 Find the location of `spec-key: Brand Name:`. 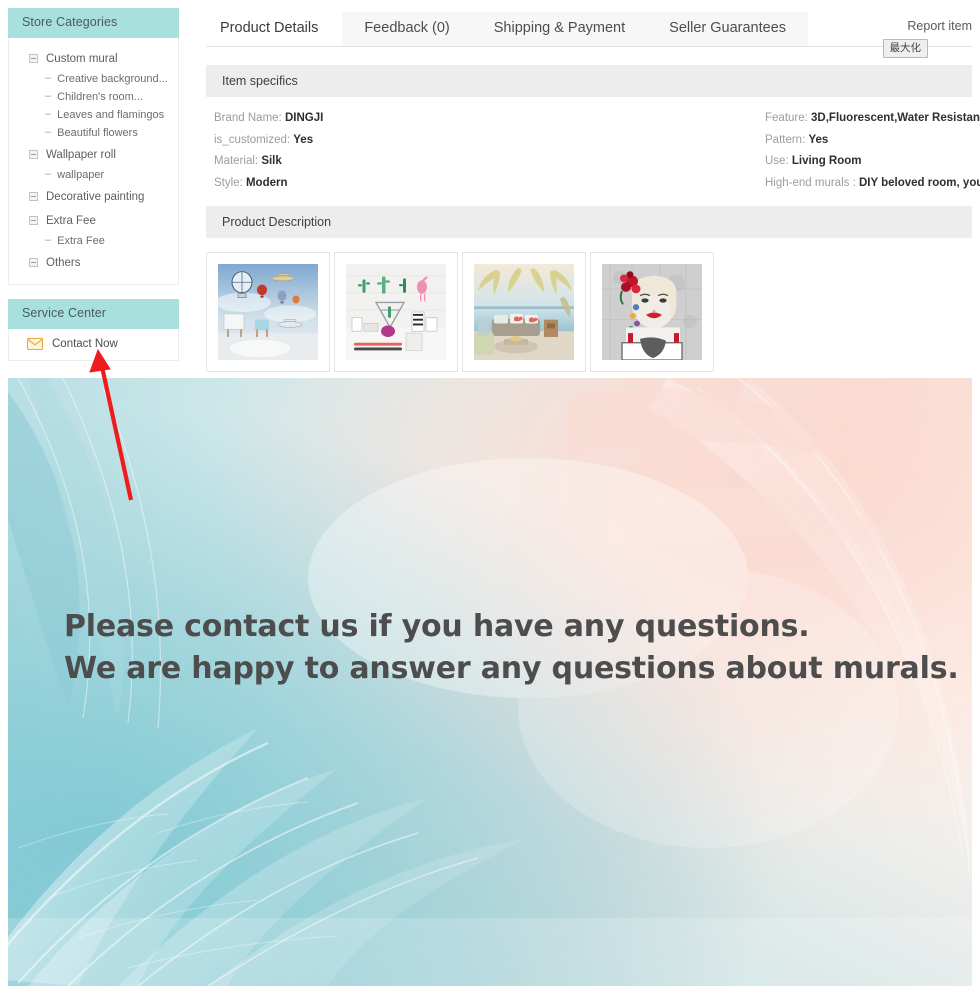

spec-key: Brand Name: is located at coordinates (248, 118).